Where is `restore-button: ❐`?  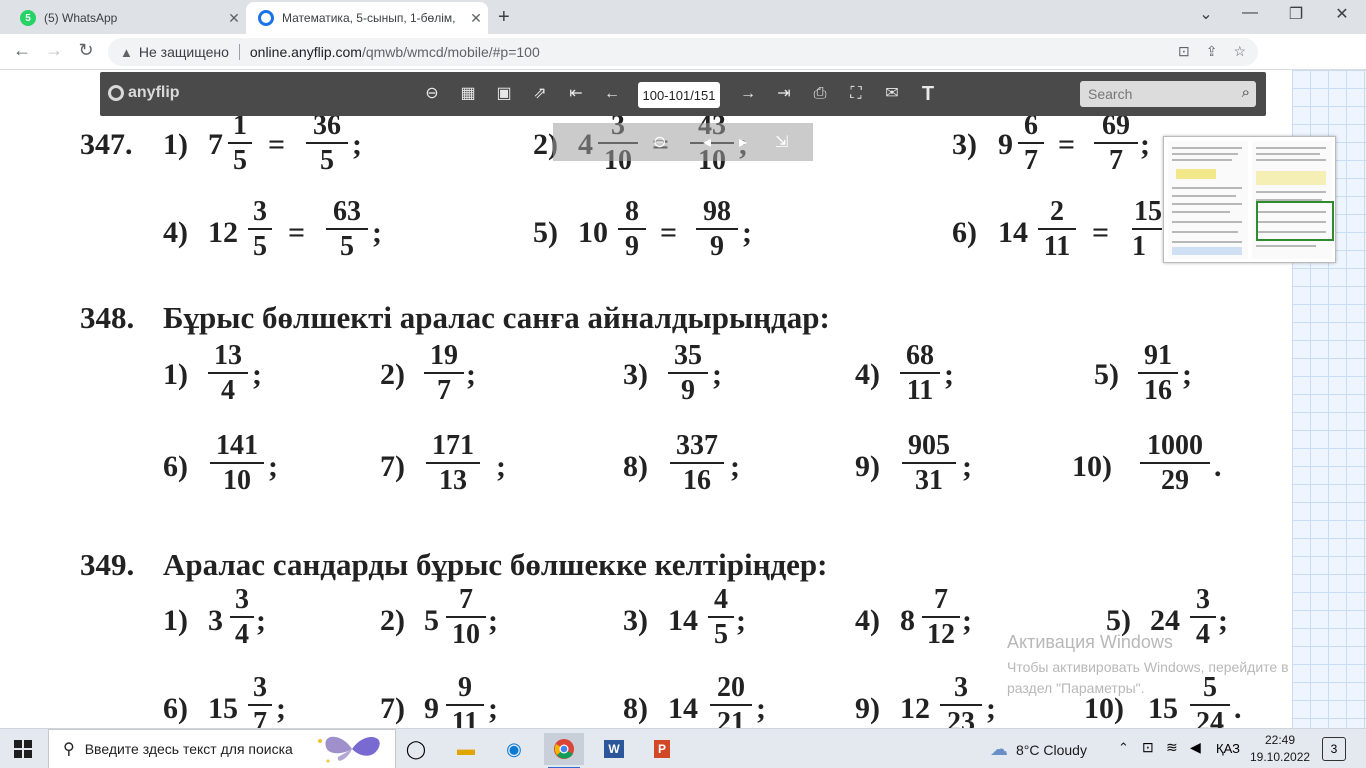 restore-button: ❐ is located at coordinates (1296, 14).